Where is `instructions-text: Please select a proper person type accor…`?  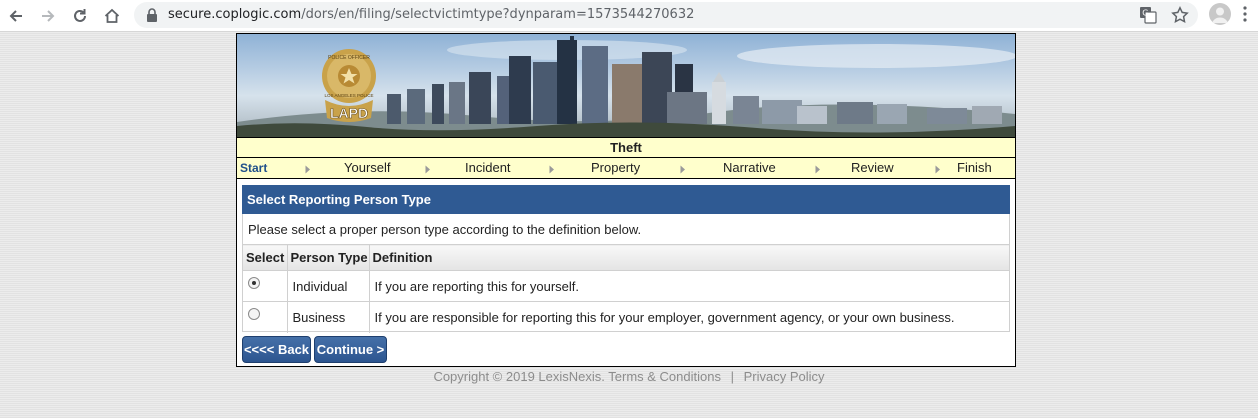 instructions-text: Please select a proper person type accor… is located at coordinates (445, 229).